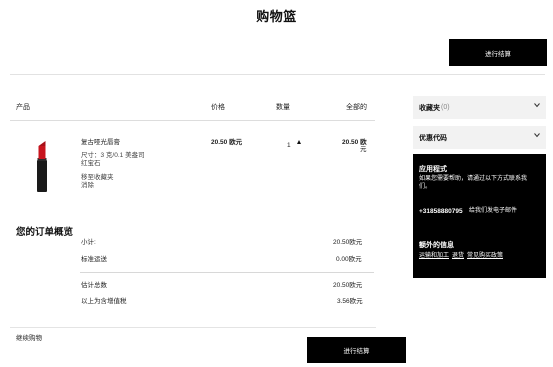 The height and width of the screenshot is (367, 553). What do you see at coordinates (218, 107) in the screenshot?
I see `column-price: 价格` at bounding box center [218, 107].